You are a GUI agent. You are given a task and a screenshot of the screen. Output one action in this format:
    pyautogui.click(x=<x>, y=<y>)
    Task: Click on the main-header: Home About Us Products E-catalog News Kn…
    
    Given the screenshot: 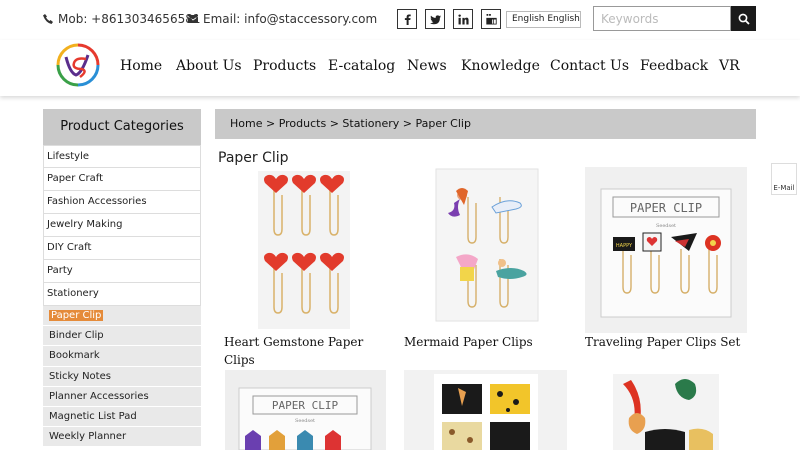 What is the action you would take?
    pyautogui.click(x=400, y=68)
    